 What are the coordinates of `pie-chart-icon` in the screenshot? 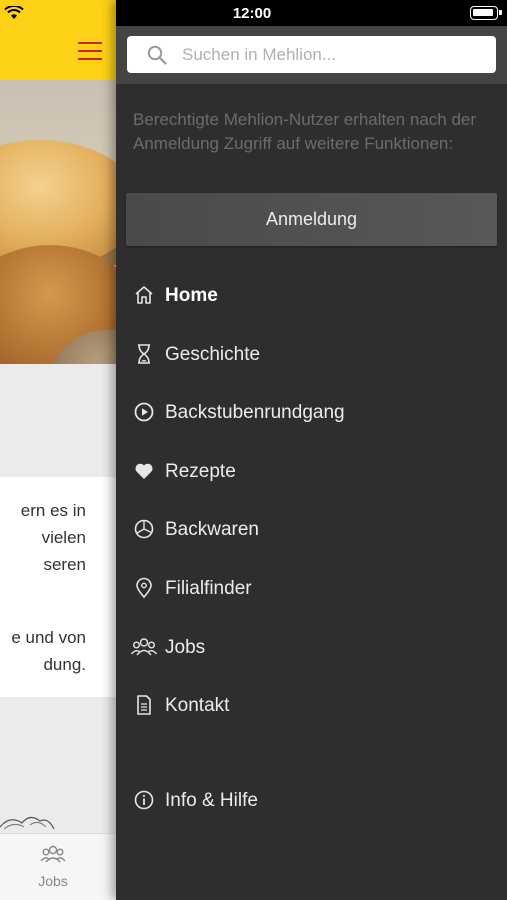 It's located at (144, 529).